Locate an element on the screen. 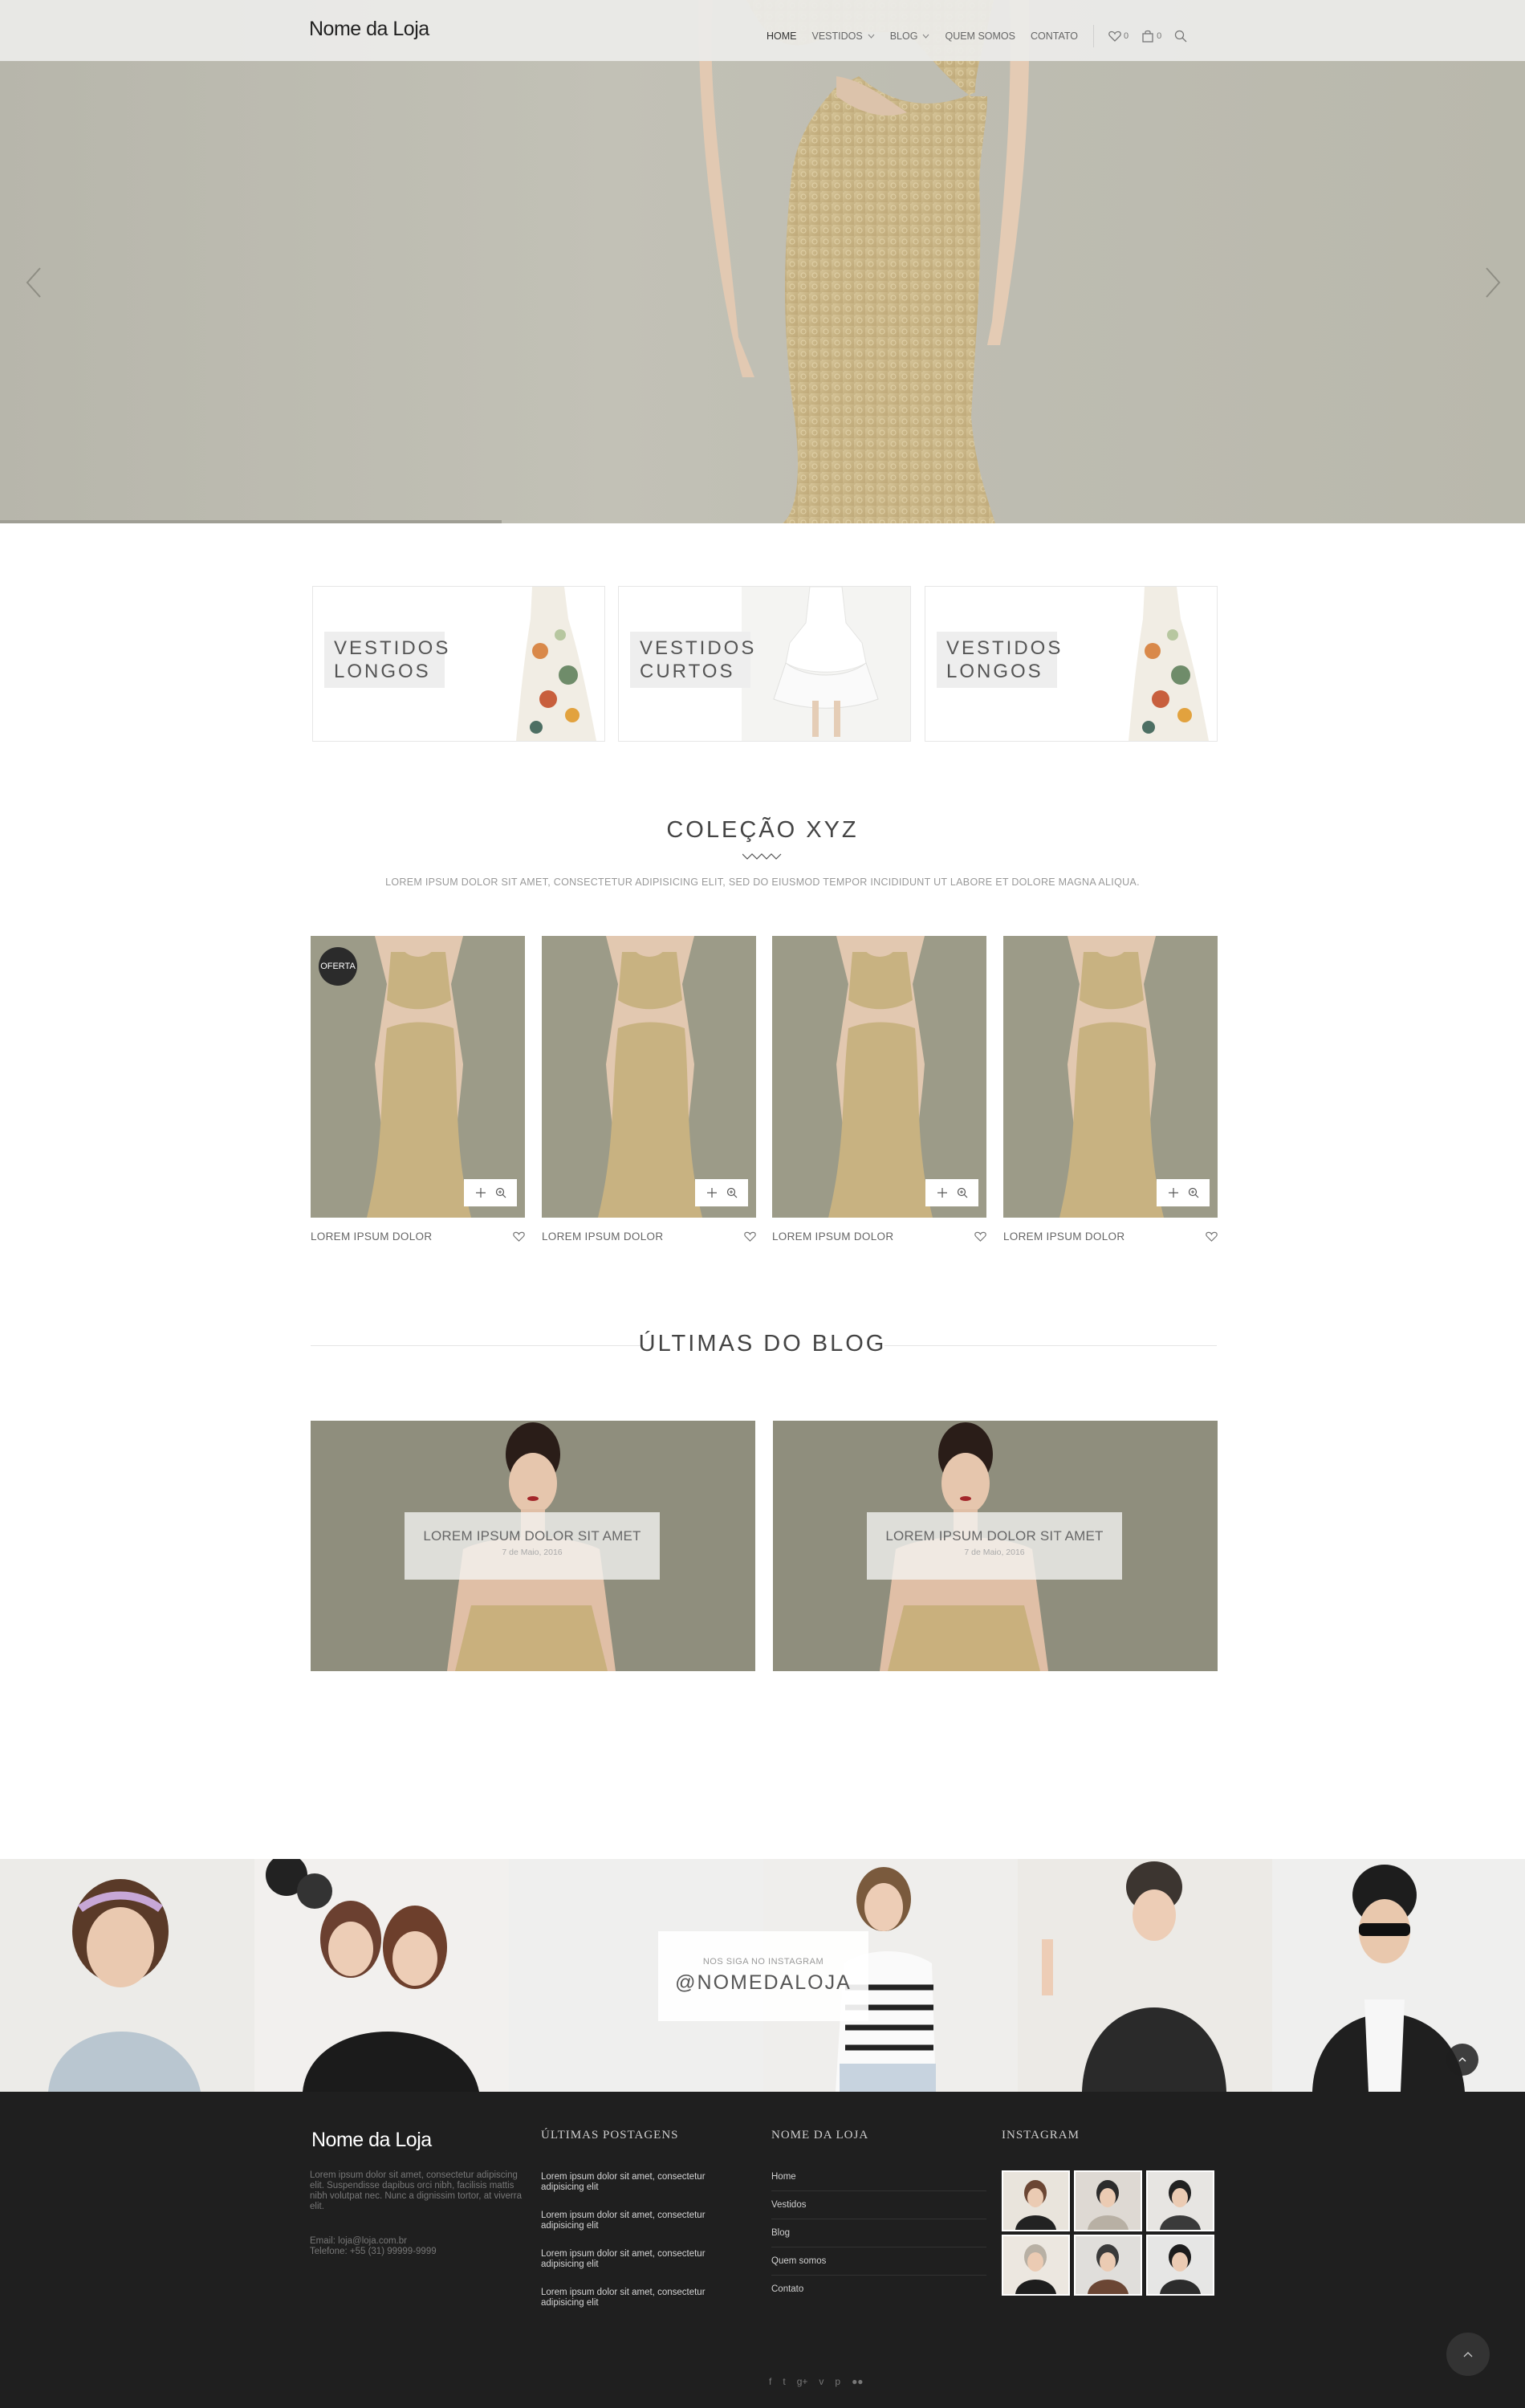  footer-link-home: Home is located at coordinates (878, 2181).